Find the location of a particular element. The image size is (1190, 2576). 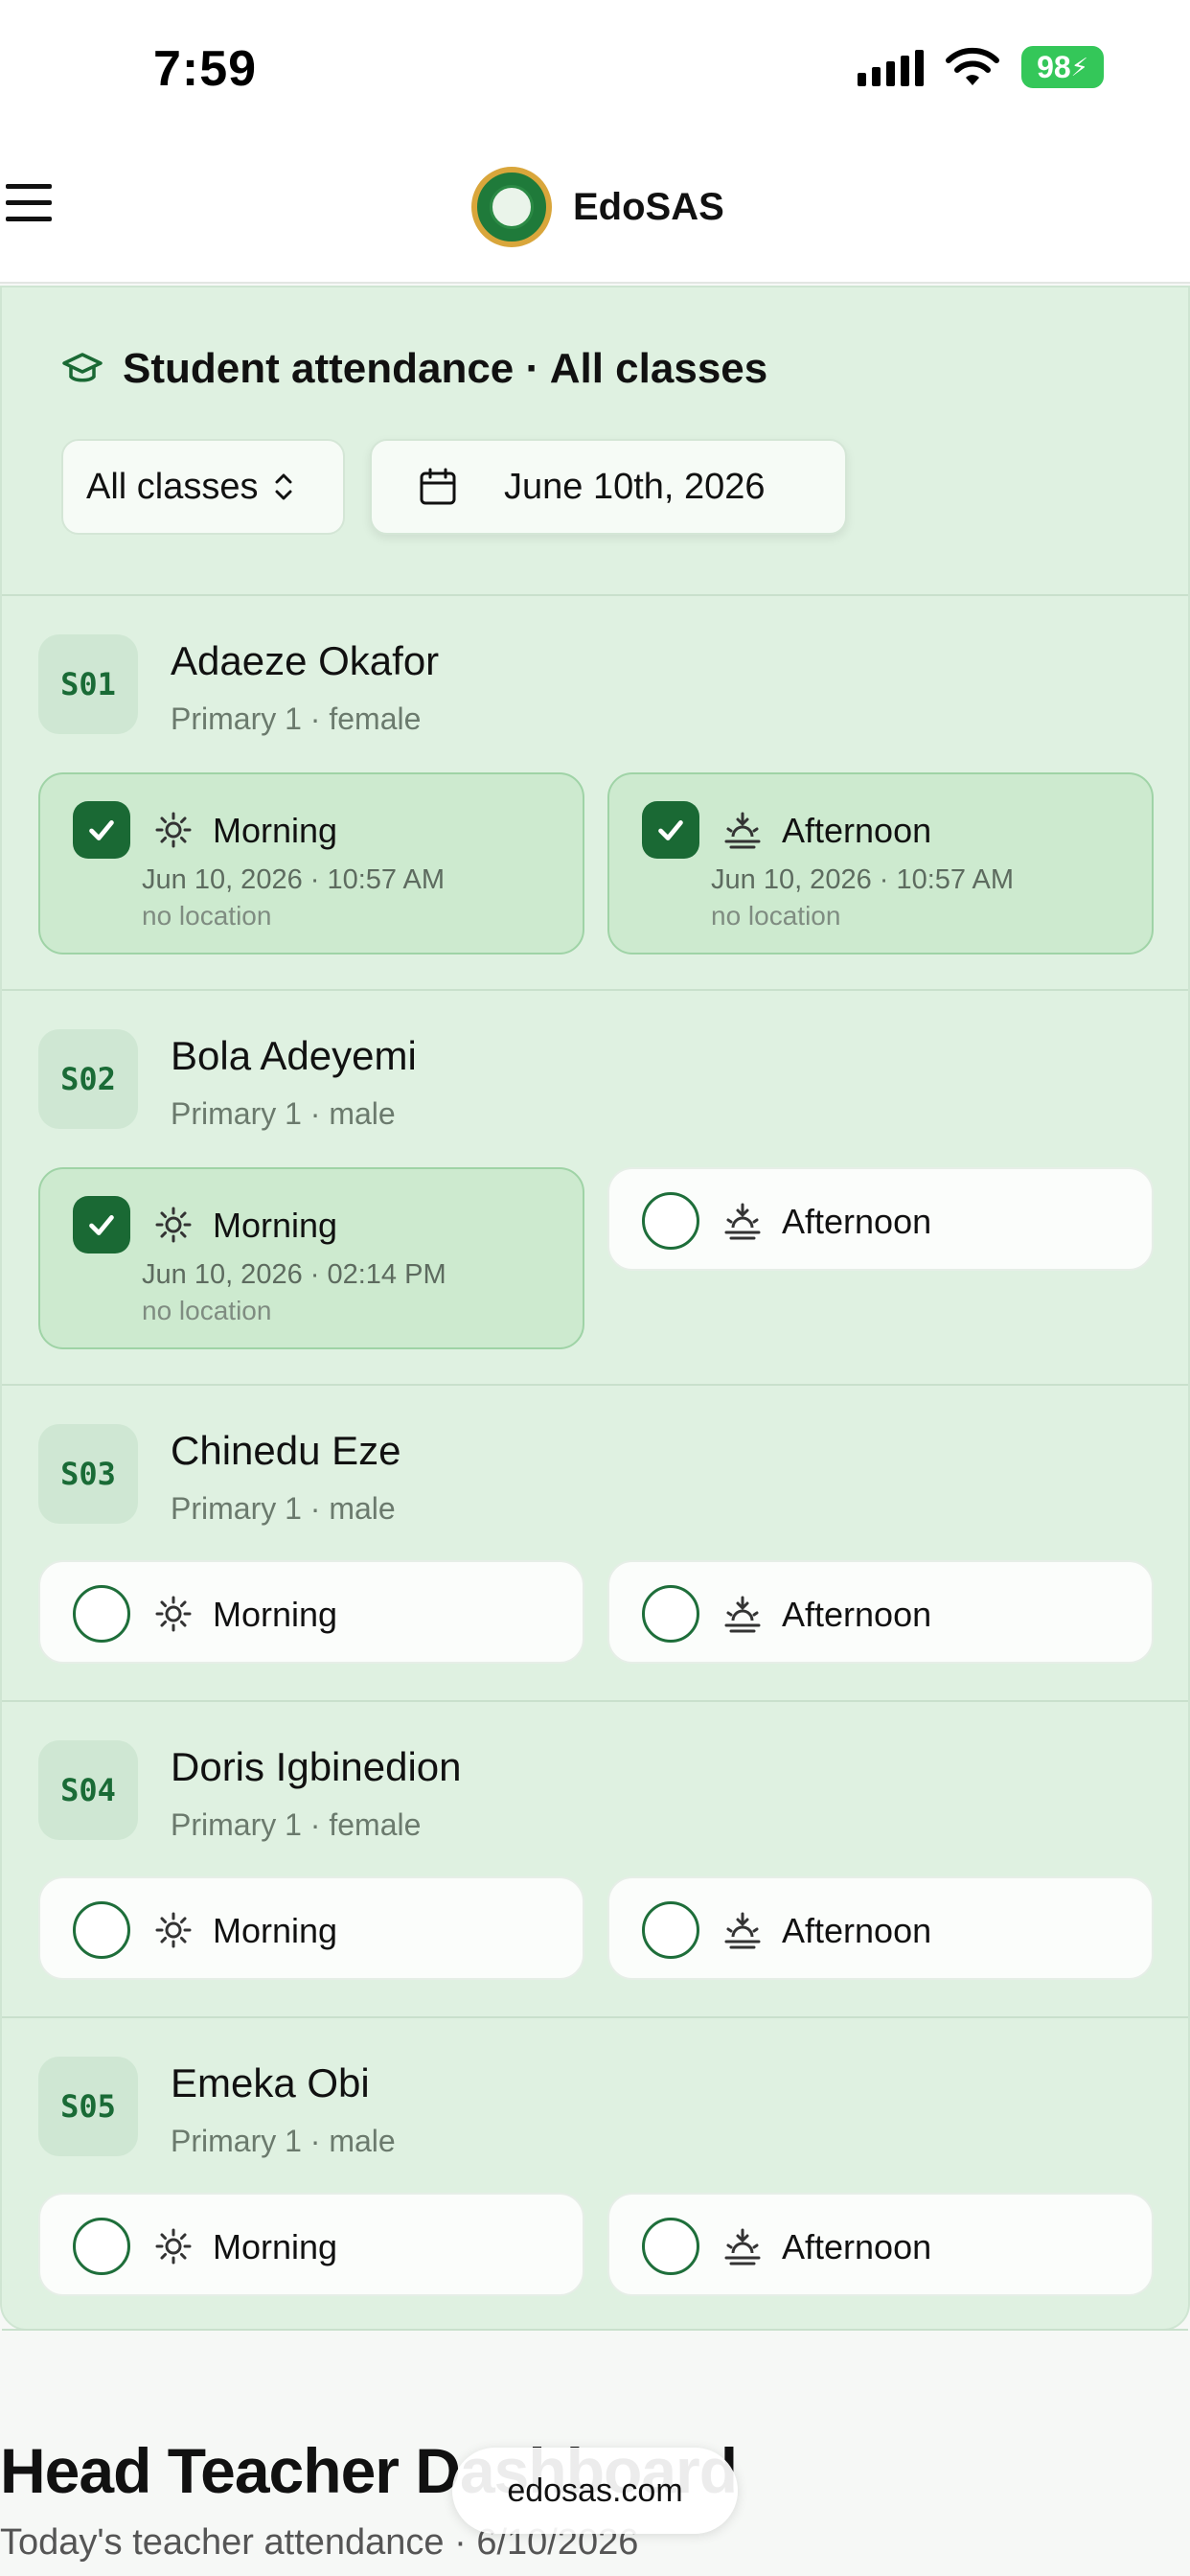

student-name: Bola Adeyemi is located at coordinates (294, 1055).